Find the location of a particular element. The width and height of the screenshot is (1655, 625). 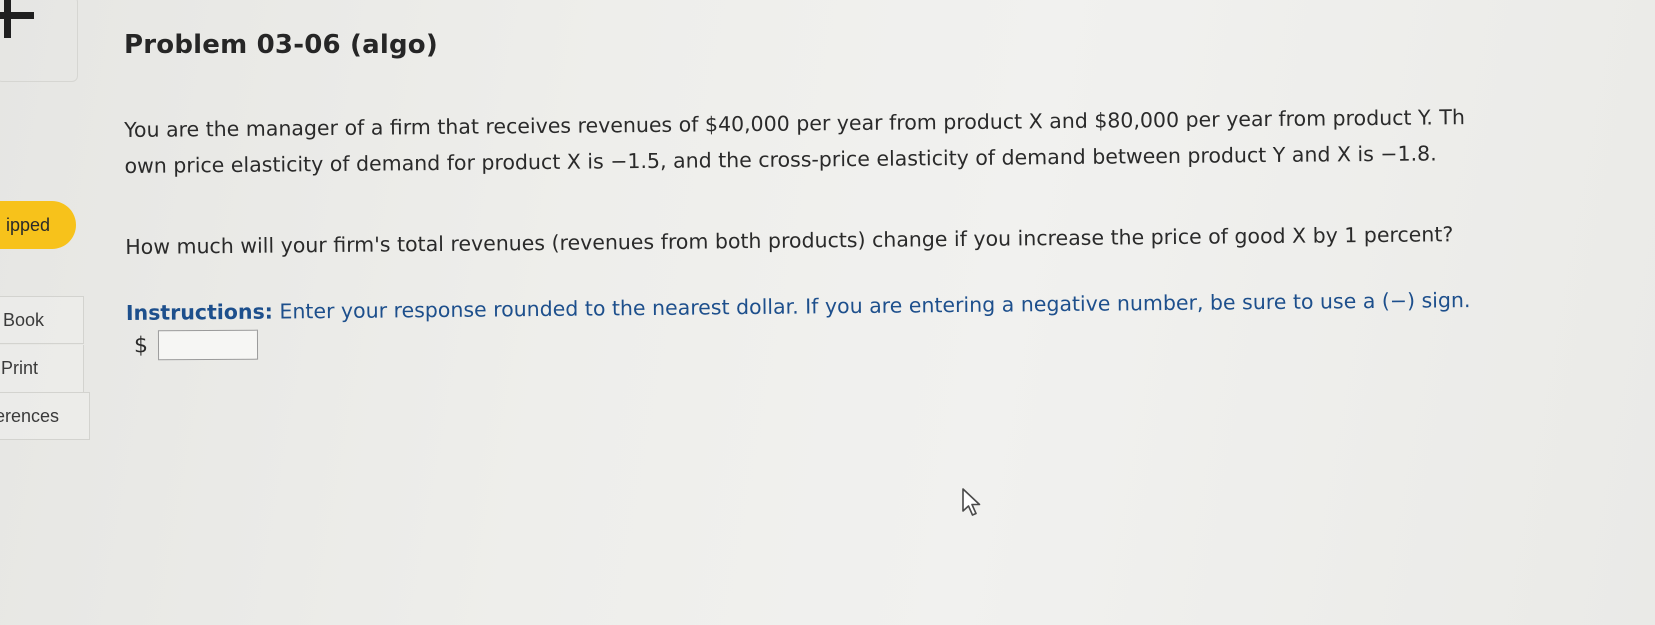

sidebar-item-references: erences is located at coordinates (45, 416).